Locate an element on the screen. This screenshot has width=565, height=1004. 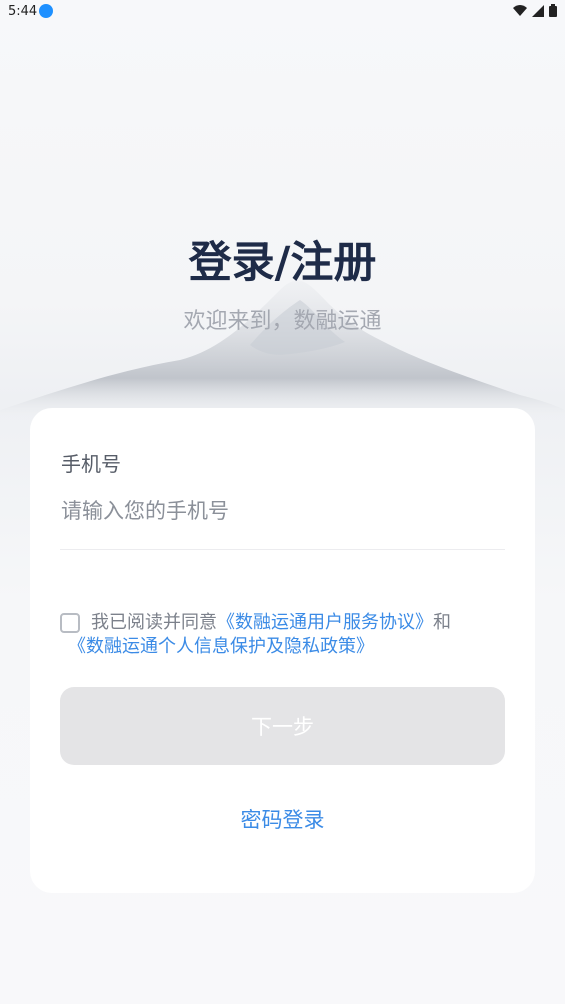
battery-icon is located at coordinates (553, 10).